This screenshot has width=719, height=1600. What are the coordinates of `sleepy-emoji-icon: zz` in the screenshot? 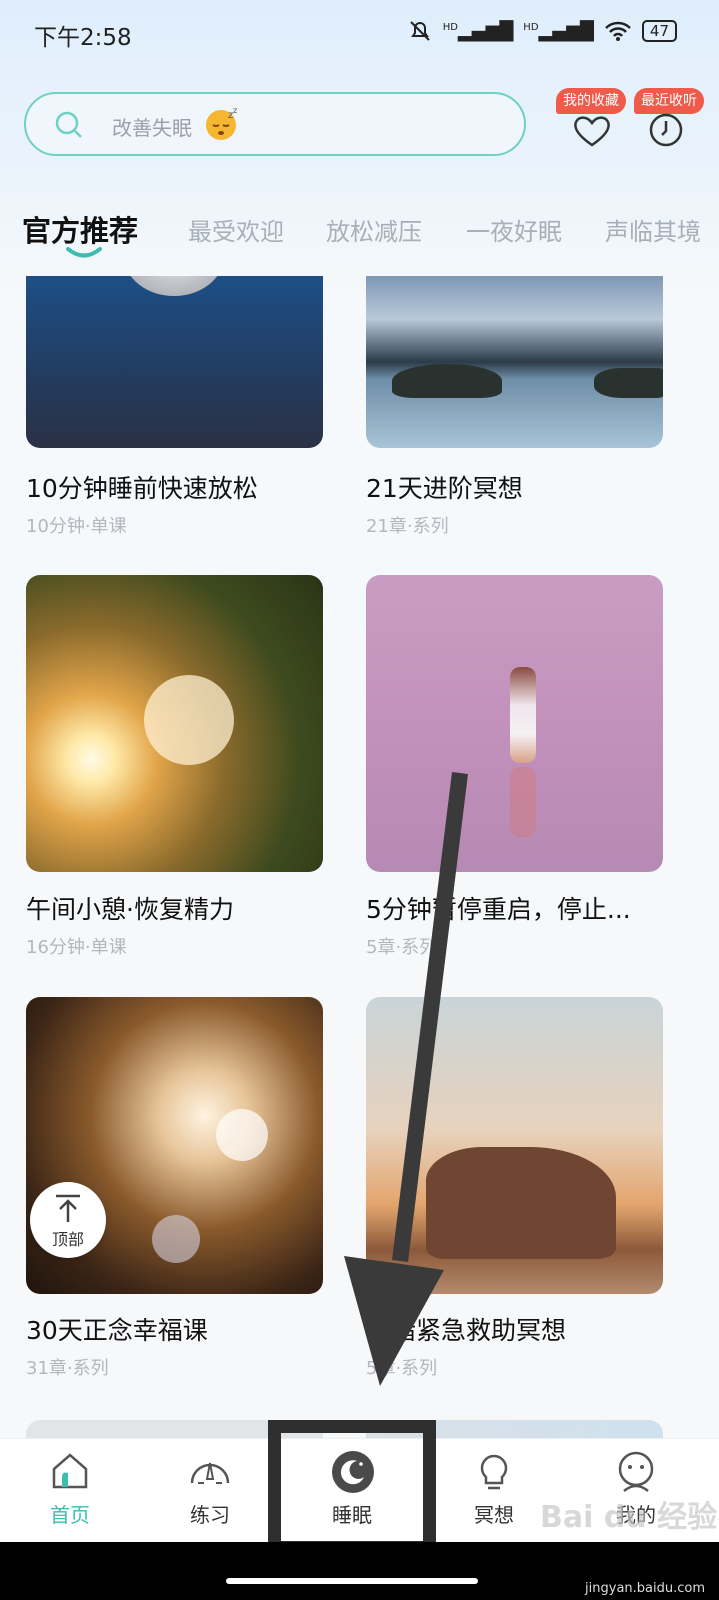 It's located at (221, 123).